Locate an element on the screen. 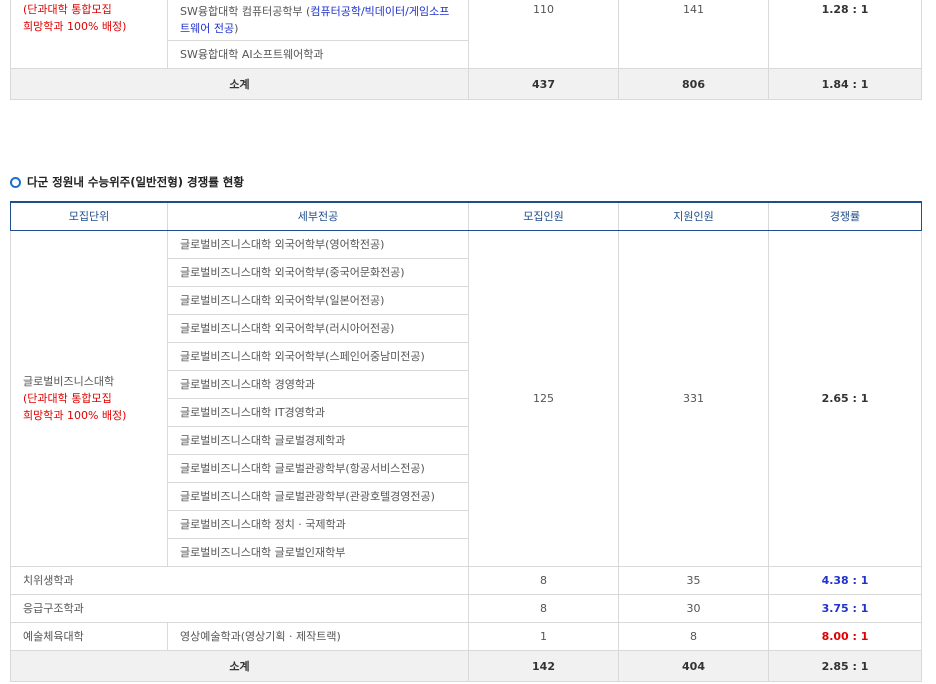 This screenshot has height=684, width=936. rate-cell: 2.65 : 1 is located at coordinates (845, 398).